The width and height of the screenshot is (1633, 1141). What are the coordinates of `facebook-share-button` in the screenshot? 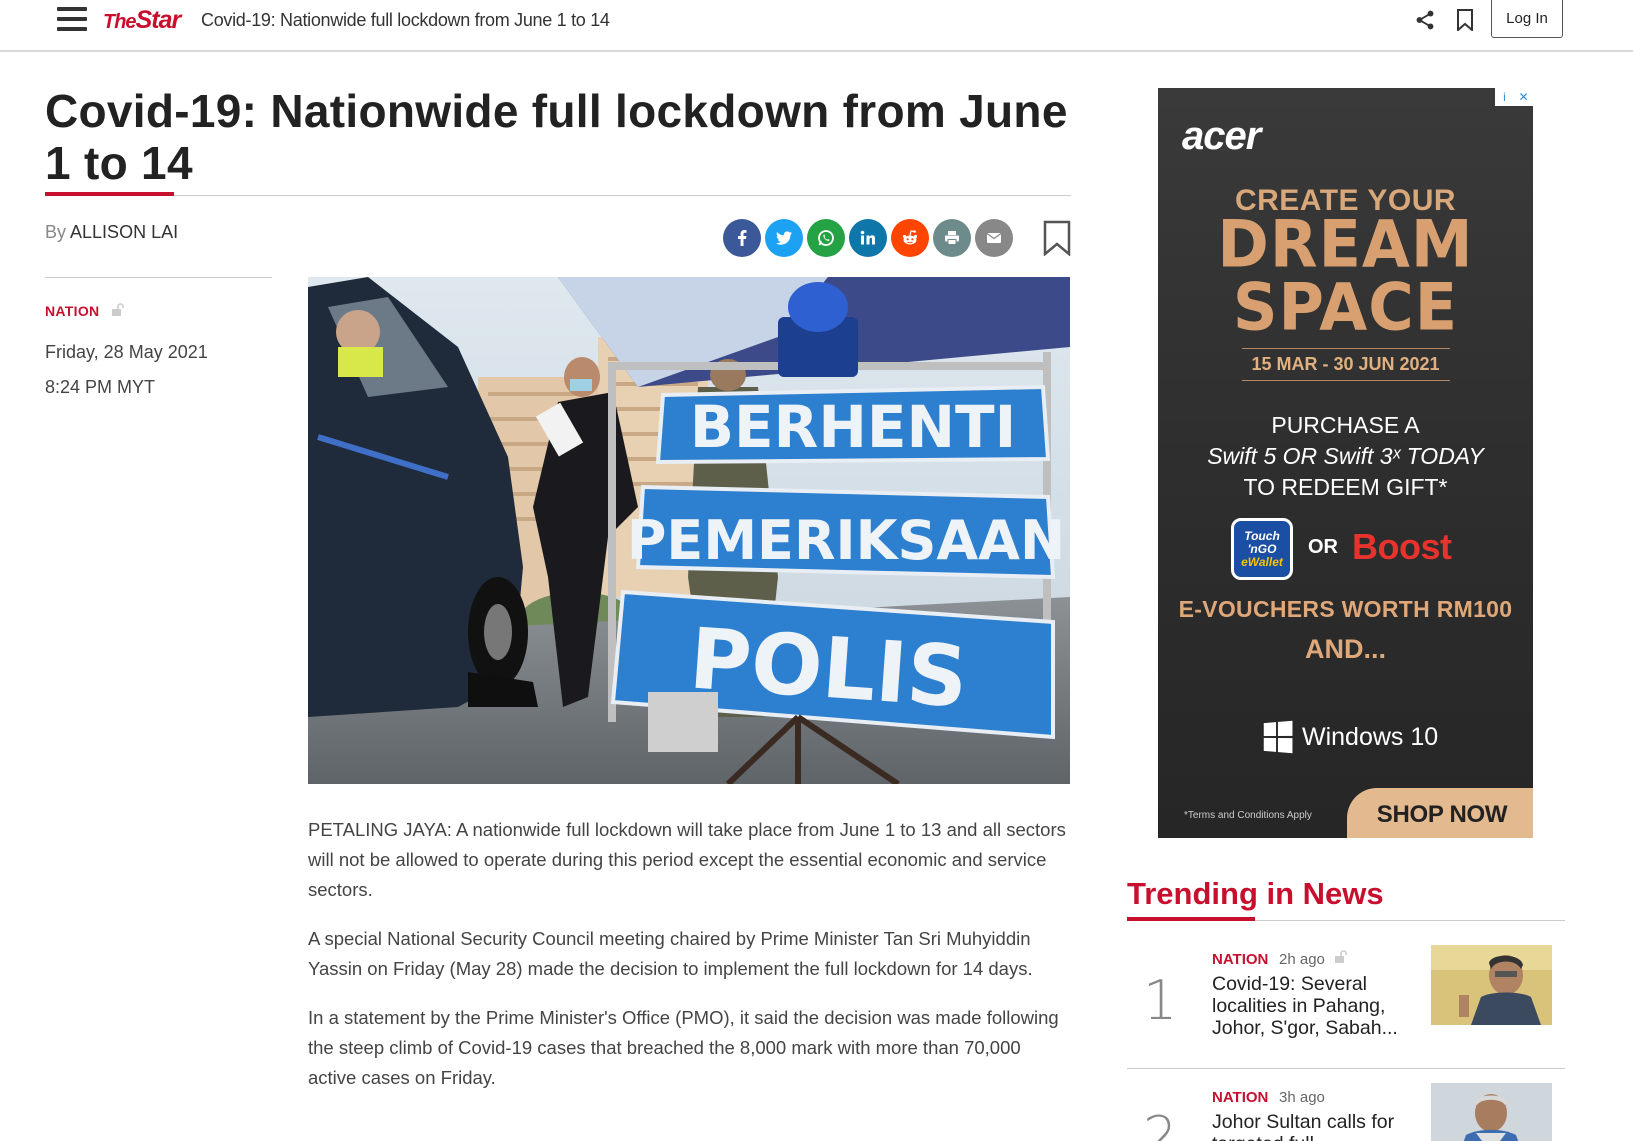 It's located at (742, 238).